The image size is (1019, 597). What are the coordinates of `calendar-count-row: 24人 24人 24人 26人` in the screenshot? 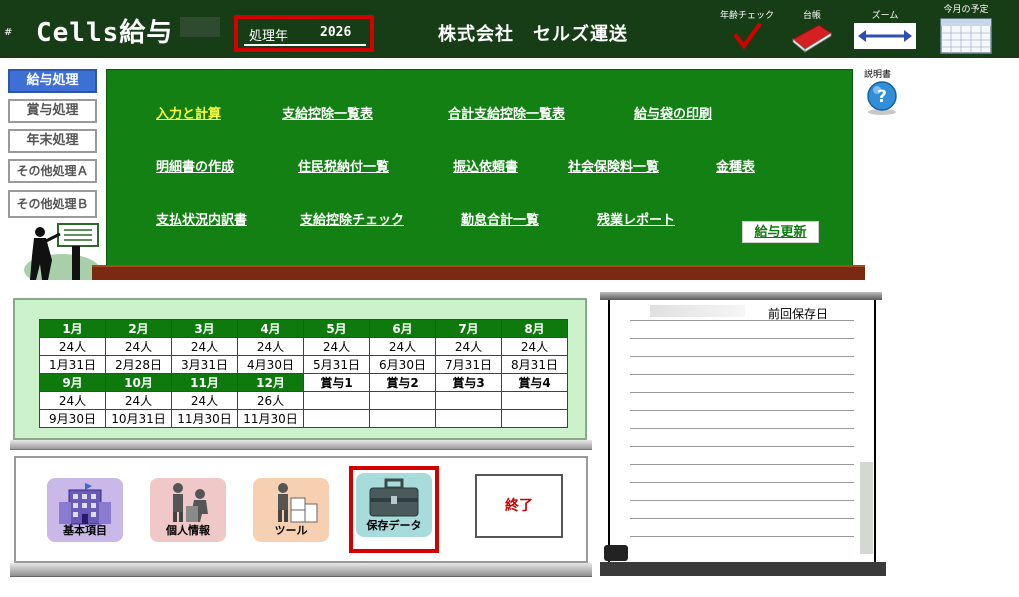 It's located at (303, 400).